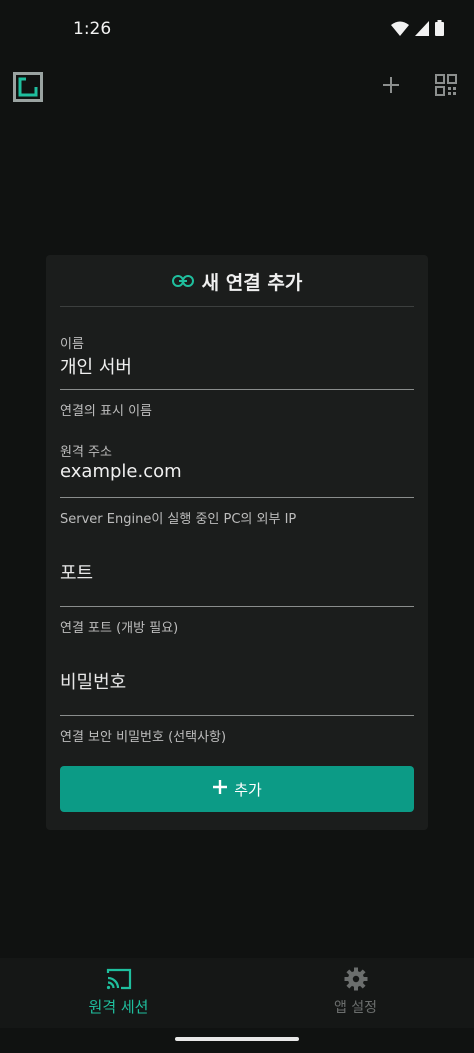 This screenshot has height=1053, width=474. I want to click on remote-address-underline, so click(237, 497).